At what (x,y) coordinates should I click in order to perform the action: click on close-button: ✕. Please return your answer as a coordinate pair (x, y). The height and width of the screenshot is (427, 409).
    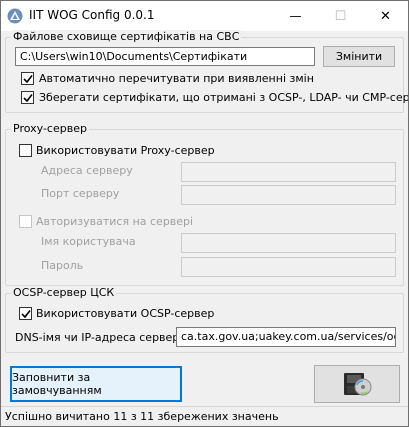
    Looking at the image, I should click on (385, 16).